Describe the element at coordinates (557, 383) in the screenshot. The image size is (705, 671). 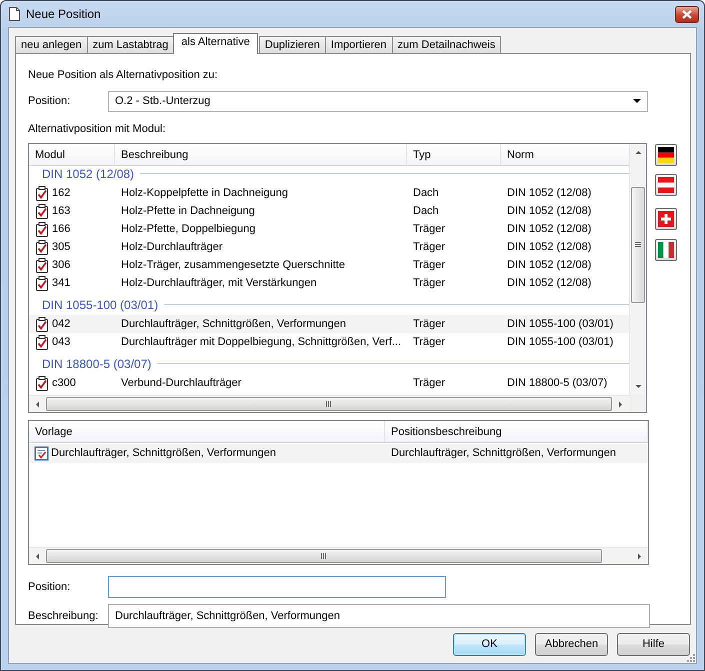
I see `table-cell-text: DIN 18800-5 (03/07)` at that location.